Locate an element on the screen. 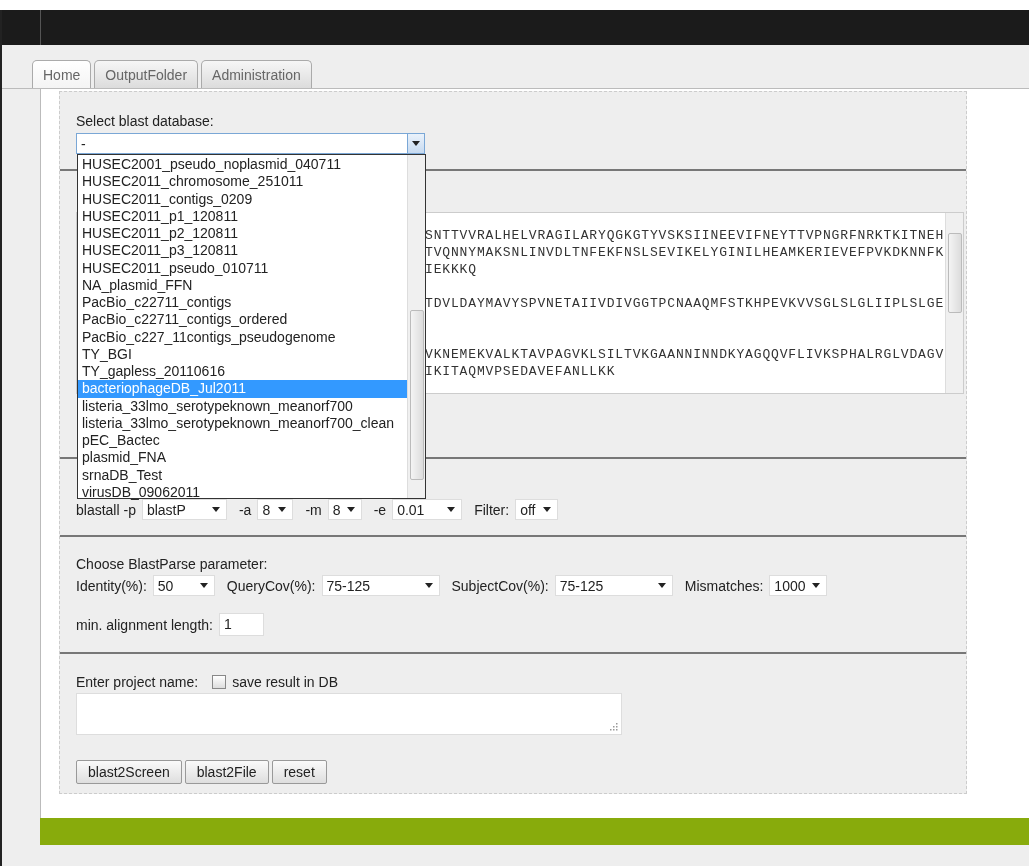 Image resolution: width=1029 pixels, height=866 pixels. option-select: blastP is located at coordinates (184, 509).